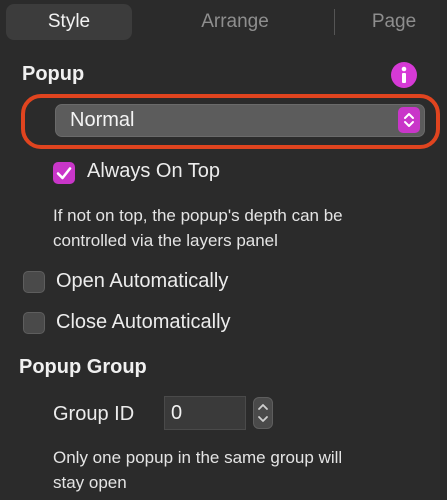 The height and width of the screenshot is (500, 447). Describe the element at coordinates (404, 75) in the screenshot. I see `info-icon` at that location.